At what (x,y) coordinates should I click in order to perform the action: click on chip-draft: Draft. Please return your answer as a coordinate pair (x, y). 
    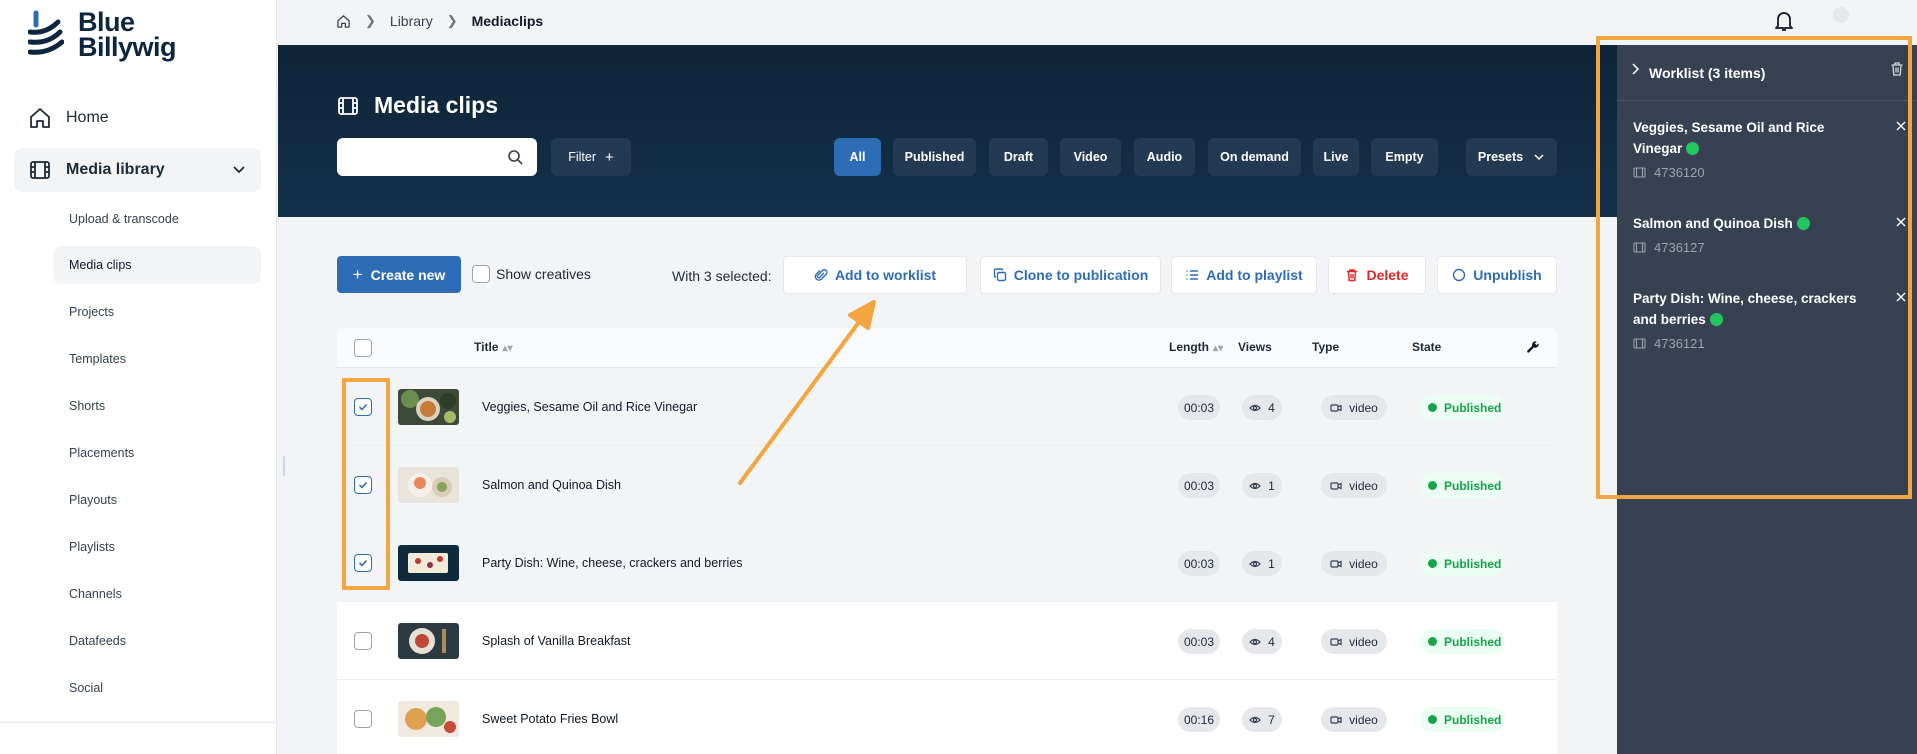
    Looking at the image, I should click on (1018, 157).